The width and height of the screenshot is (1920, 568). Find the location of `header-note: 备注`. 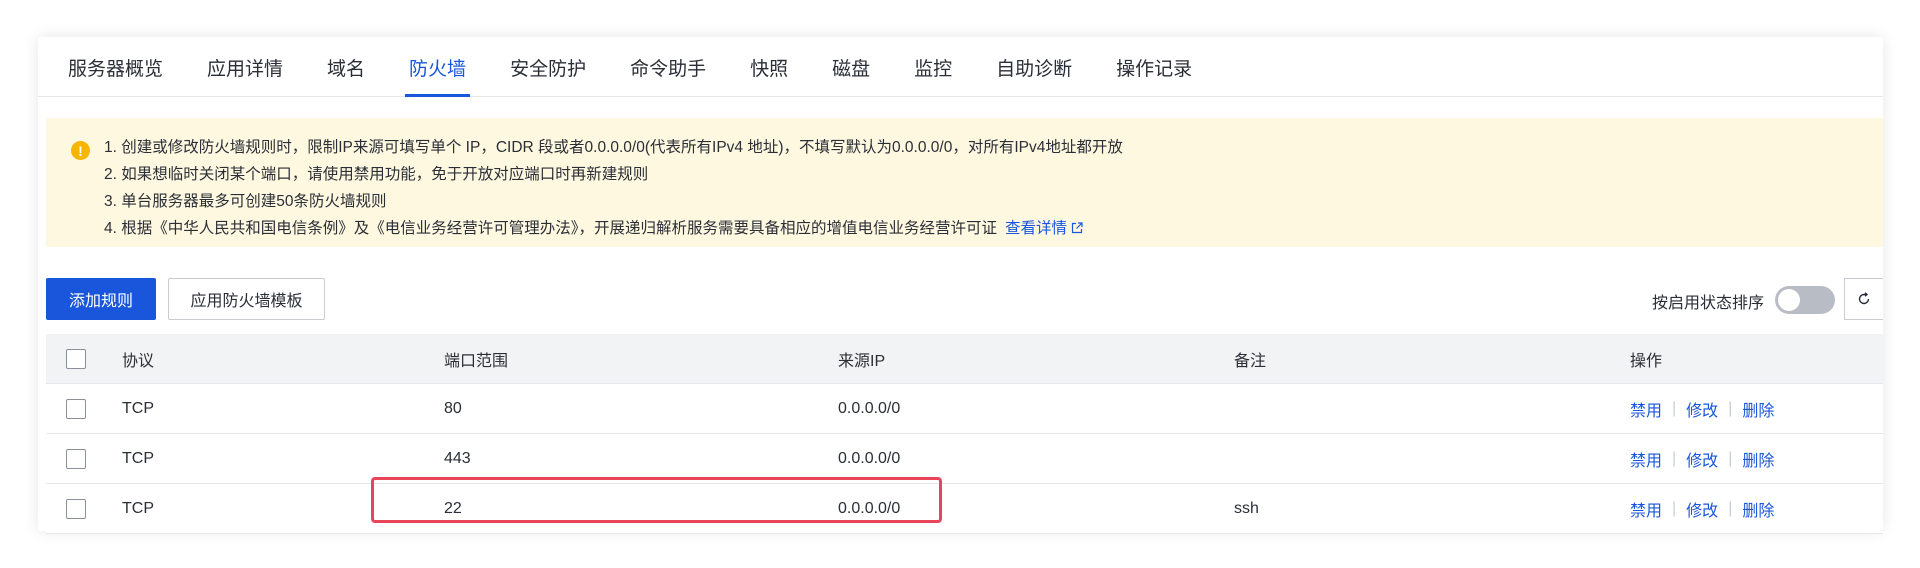

header-note: 备注 is located at coordinates (1250, 361).